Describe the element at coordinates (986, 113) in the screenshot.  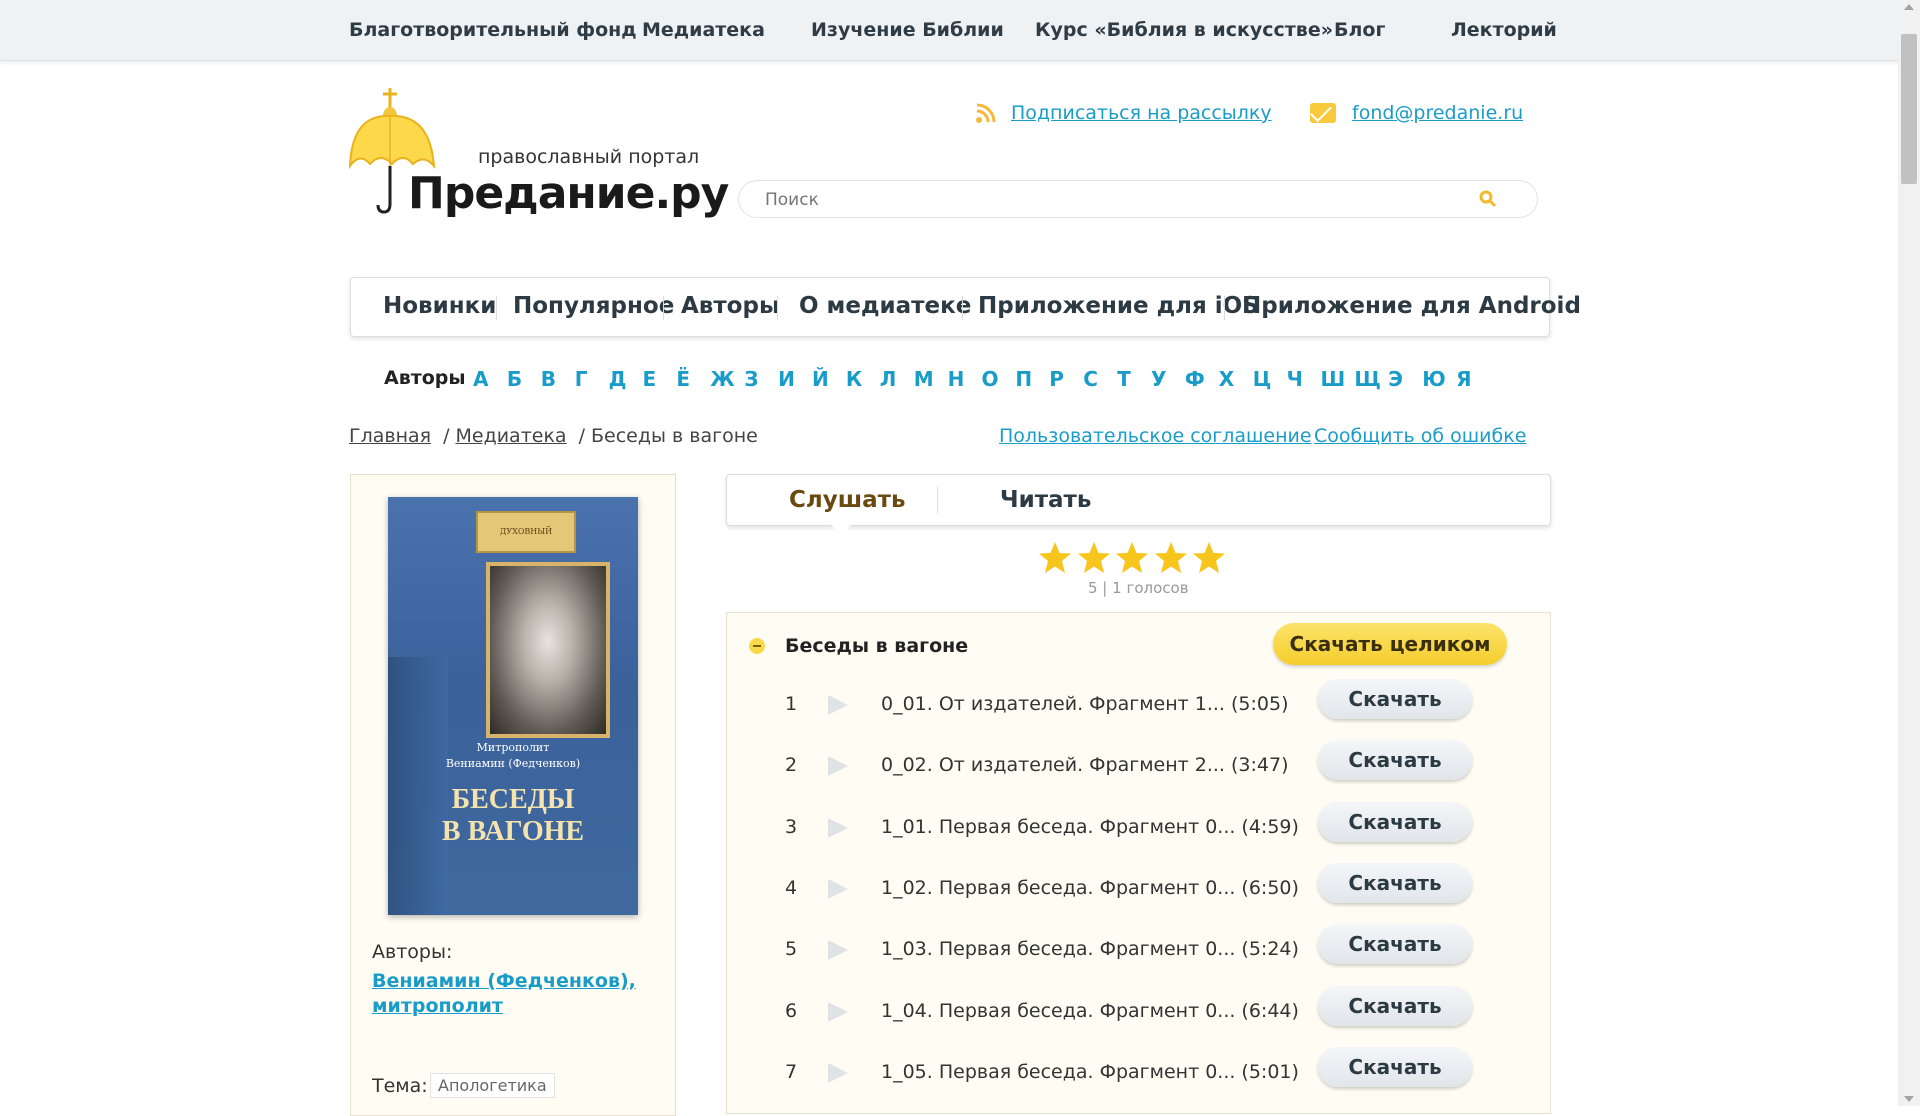
I see `rss-icon` at that location.